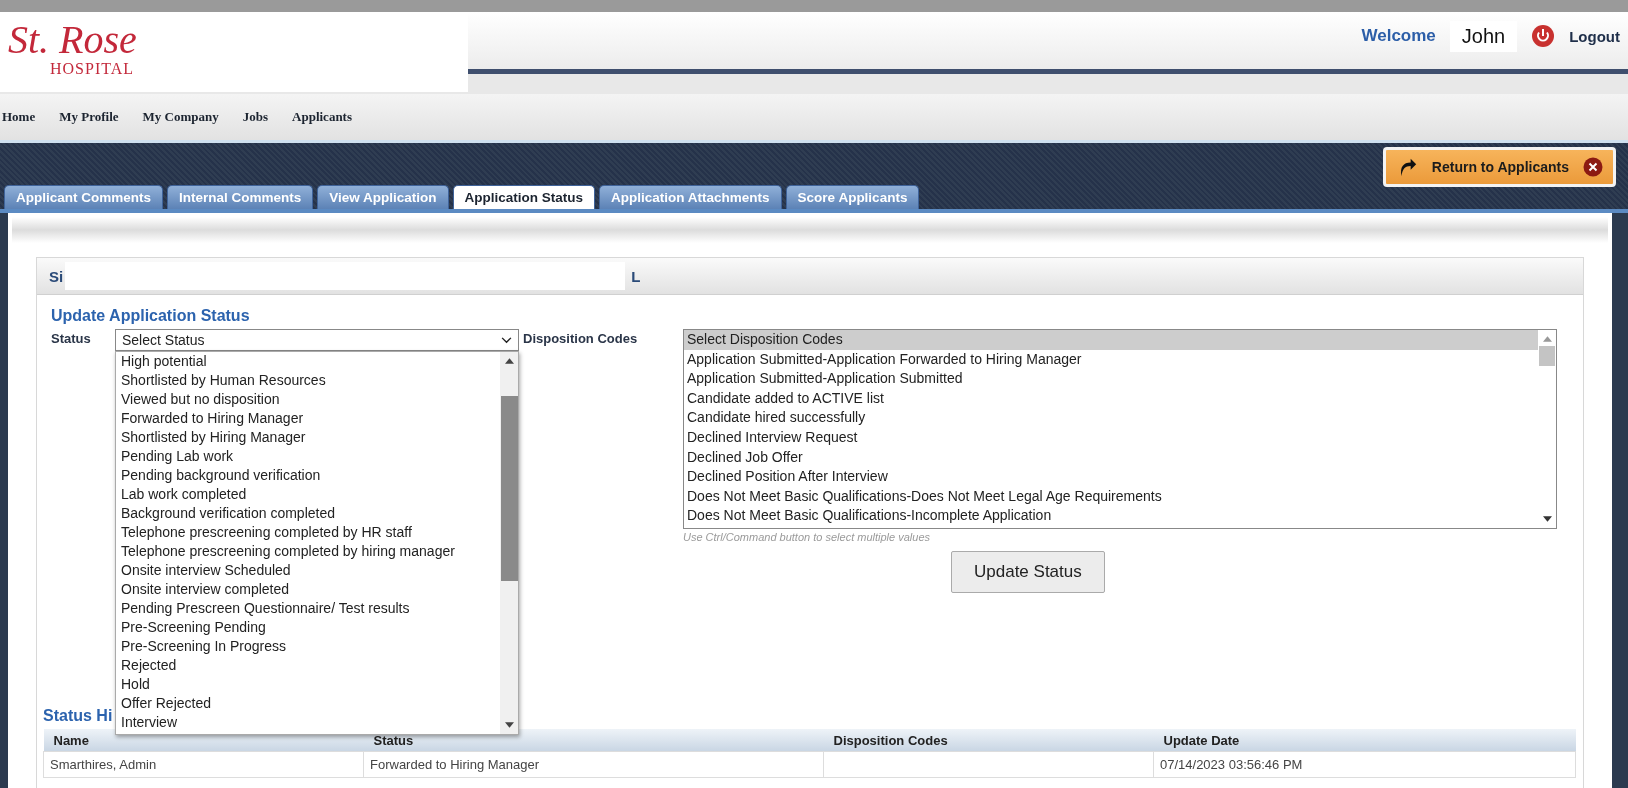  Describe the element at coordinates (310, 570) in the screenshot. I see `dropdown-option: Onsite interview Scheduled` at that location.